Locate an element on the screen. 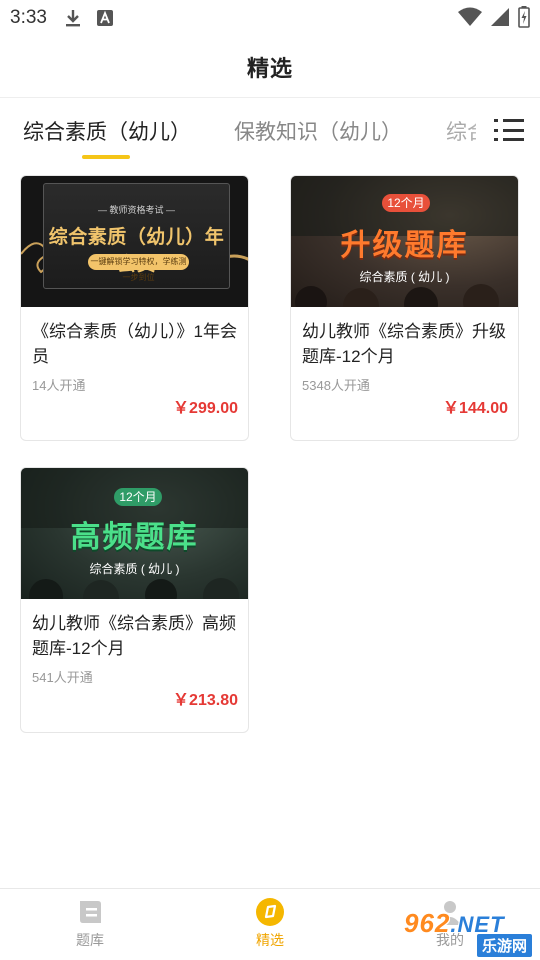 Image resolution: width=540 pixels, height=960 pixels. product-title: 幼儿教师《综合素质》高频题库-12个月 is located at coordinates (134, 636).